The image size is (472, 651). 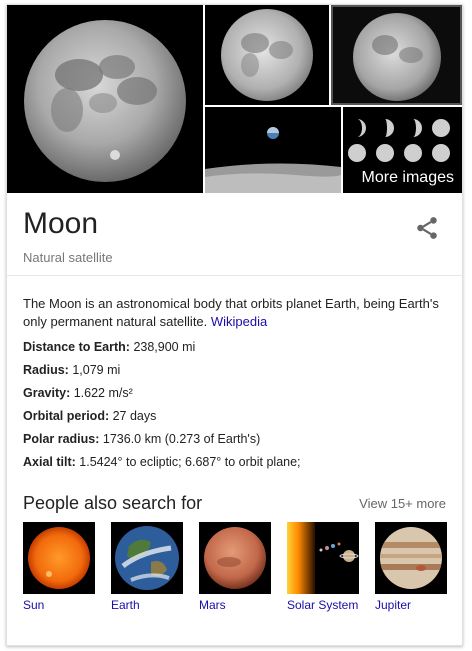 I want to click on people-also-search-title: People also search for, so click(x=113, y=503).